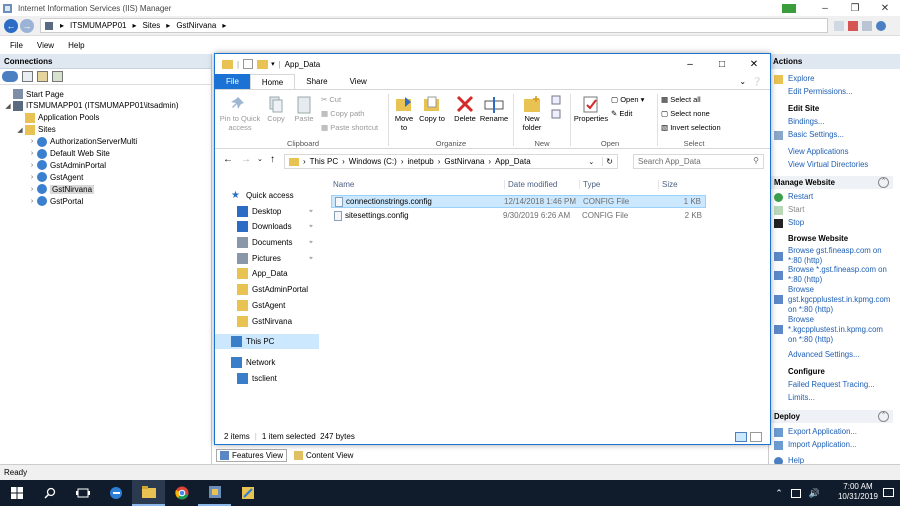  Describe the element at coordinates (831, 416) in the screenshot. I see `deploy-heading: Deploy` at that location.